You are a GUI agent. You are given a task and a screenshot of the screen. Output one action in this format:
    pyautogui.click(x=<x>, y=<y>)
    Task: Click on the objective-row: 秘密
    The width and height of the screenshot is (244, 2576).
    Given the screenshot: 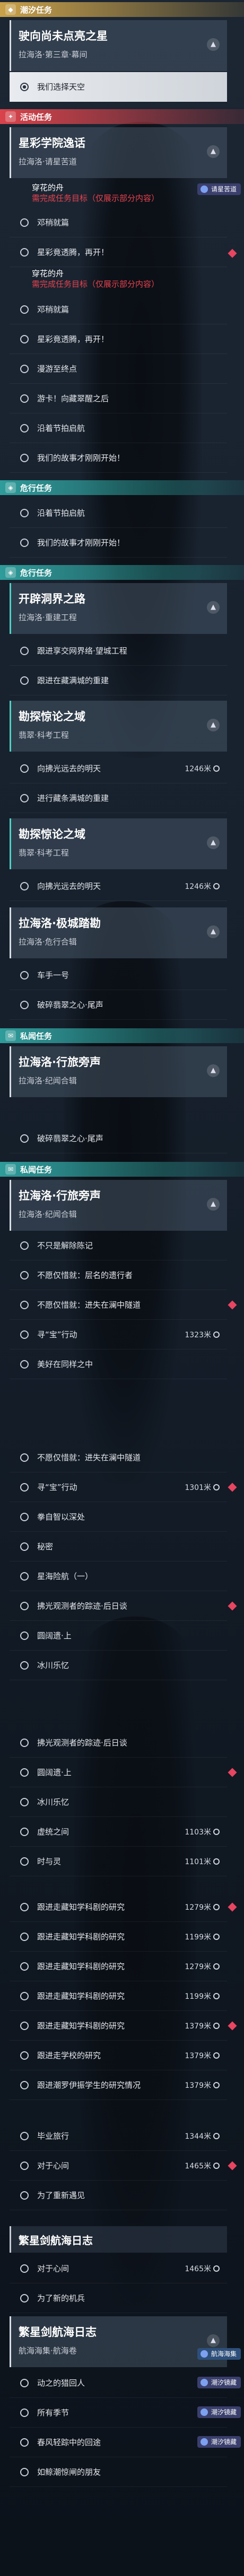 What is the action you would take?
    pyautogui.click(x=119, y=1547)
    